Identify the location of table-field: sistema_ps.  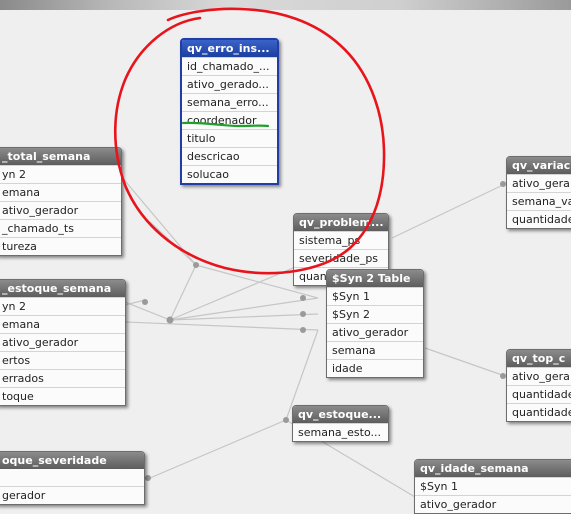
(341, 240).